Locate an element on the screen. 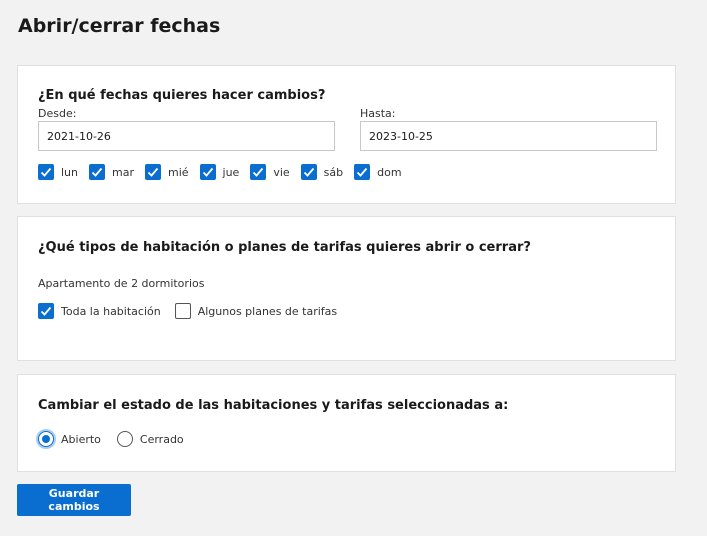  radio-closed: Cerrado is located at coordinates (150, 439).